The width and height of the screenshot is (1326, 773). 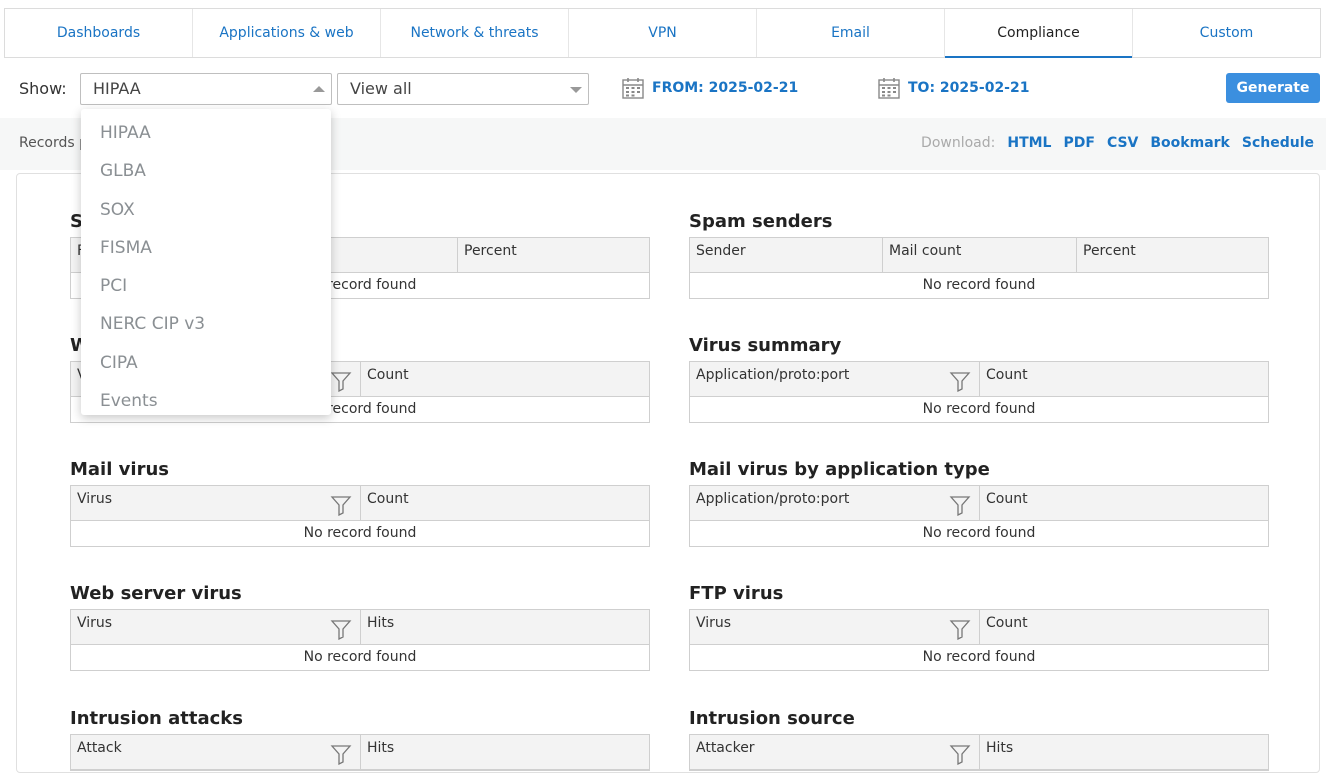 I want to click on caret-down-icon, so click(x=576, y=90).